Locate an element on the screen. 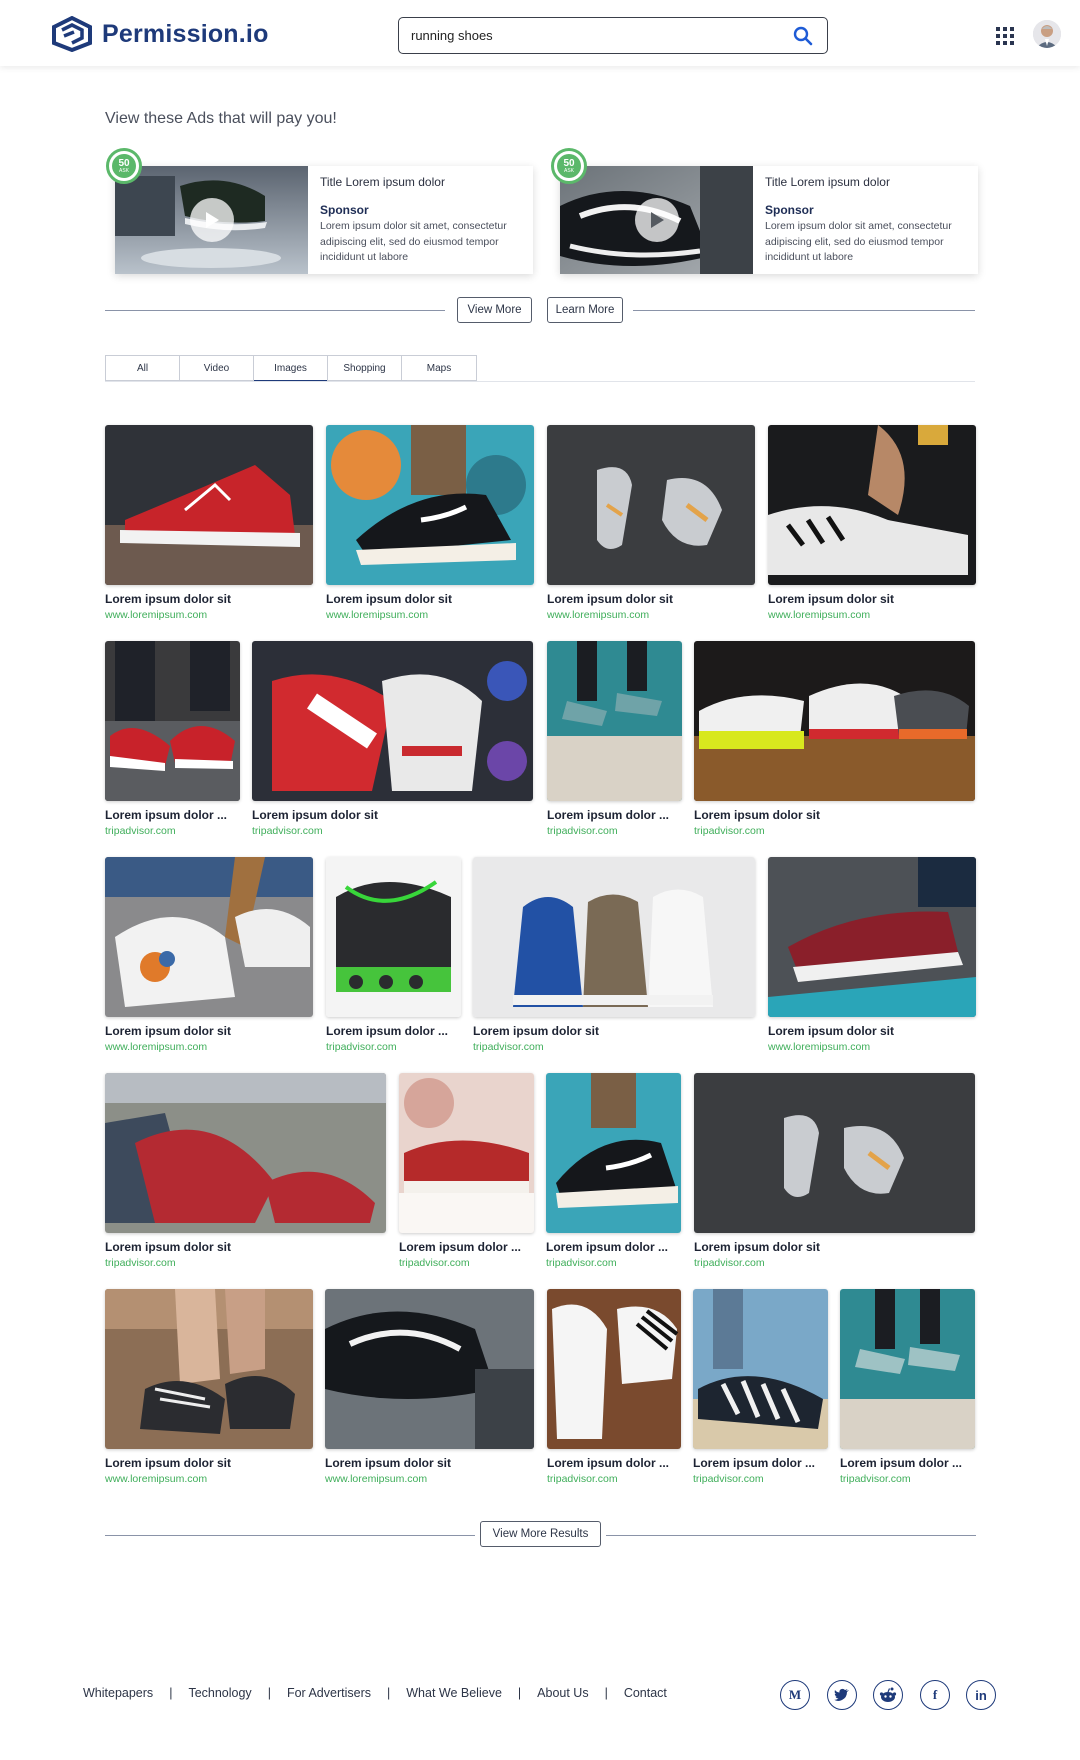 The height and width of the screenshot is (1760, 1080). play-icon is located at coordinates (212, 220).